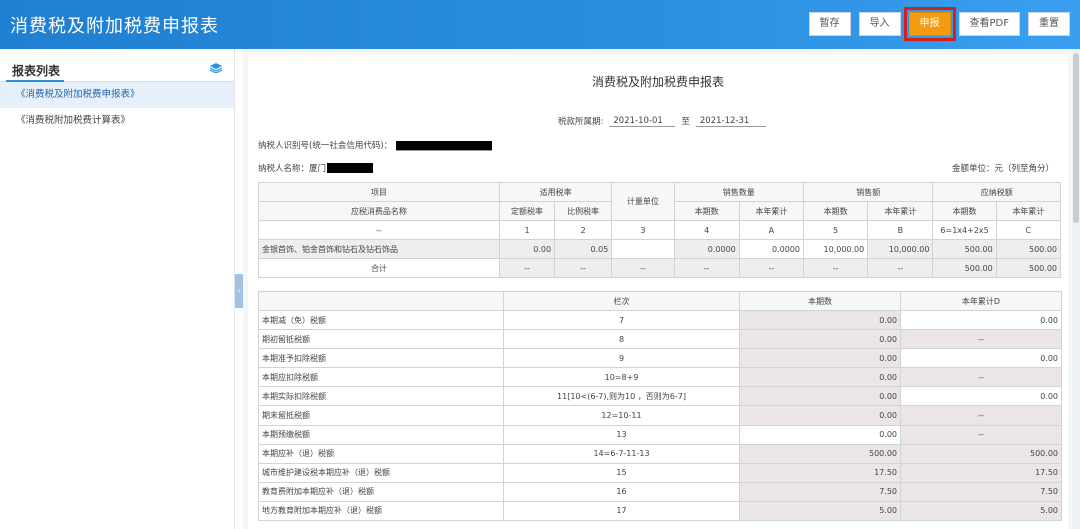 The image size is (1080, 529). What do you see at coordinates (820, 453) in the screenshot?
I see `row-current: 500.00` at bounding box center [820, 453].